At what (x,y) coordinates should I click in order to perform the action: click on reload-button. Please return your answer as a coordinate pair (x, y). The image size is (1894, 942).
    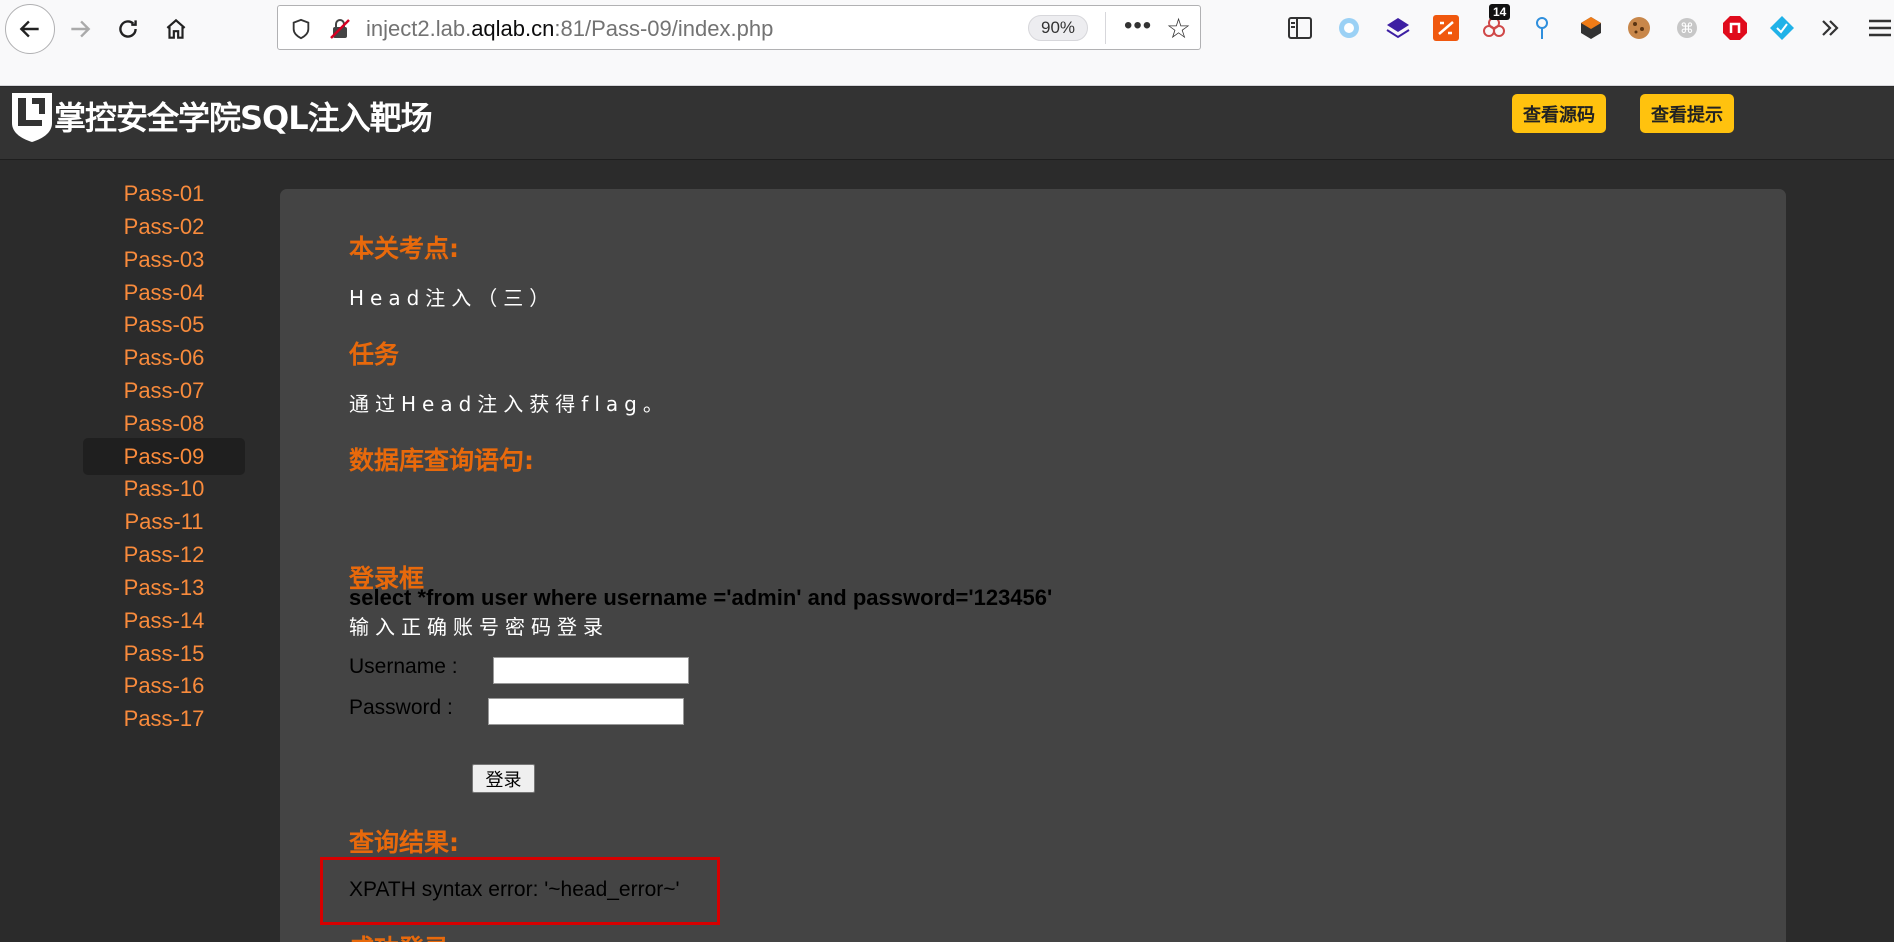
    Looking at the image, I should click on (128, 29).